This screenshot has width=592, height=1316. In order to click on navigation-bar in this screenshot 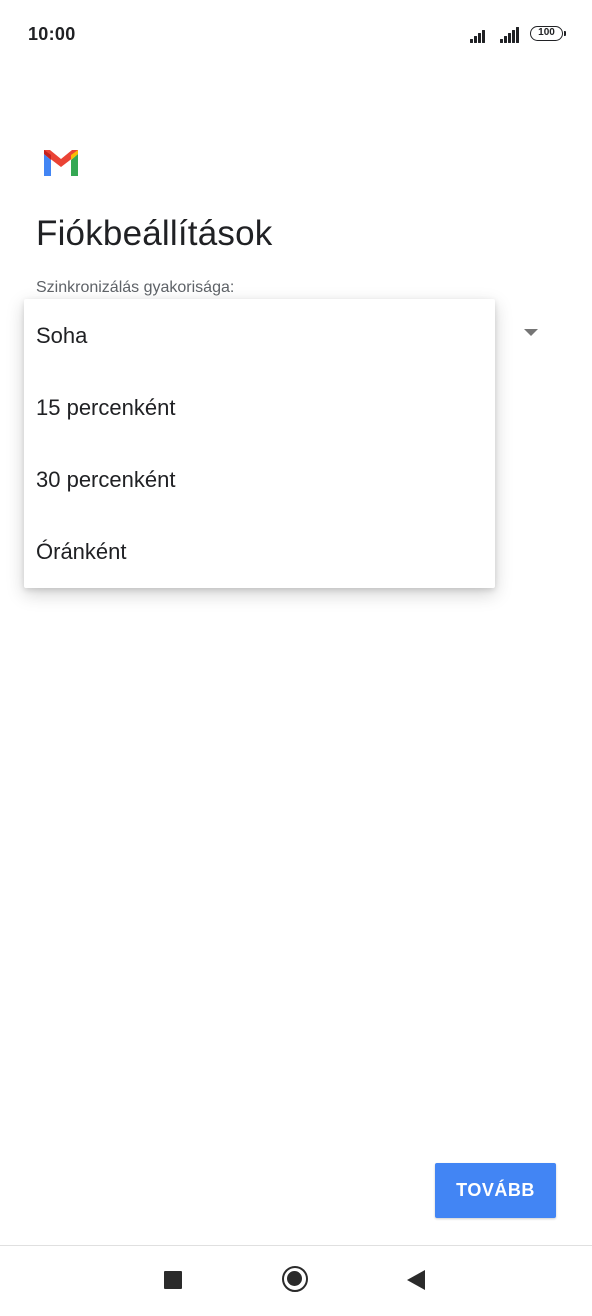, I will do `click(296, 1280)`.